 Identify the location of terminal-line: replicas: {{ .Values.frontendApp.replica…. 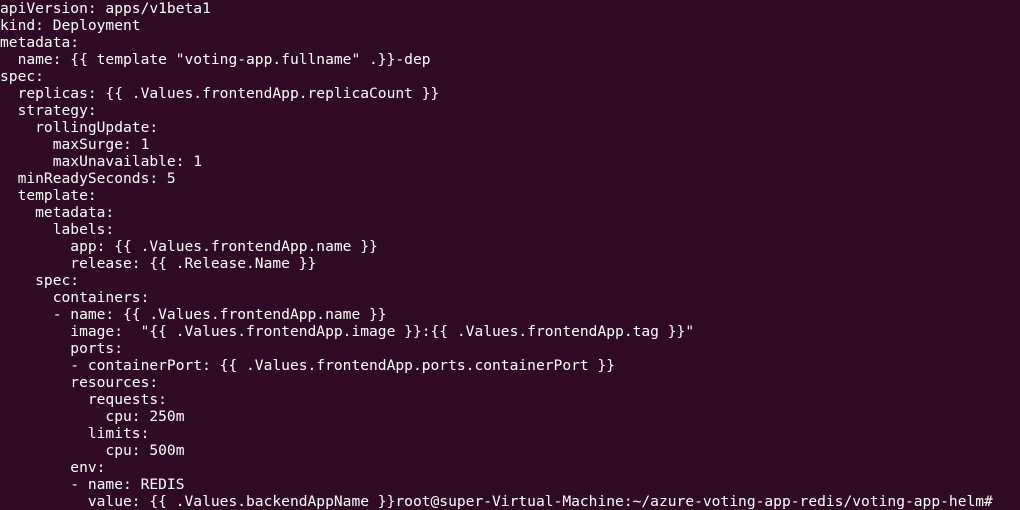
(220, 93).